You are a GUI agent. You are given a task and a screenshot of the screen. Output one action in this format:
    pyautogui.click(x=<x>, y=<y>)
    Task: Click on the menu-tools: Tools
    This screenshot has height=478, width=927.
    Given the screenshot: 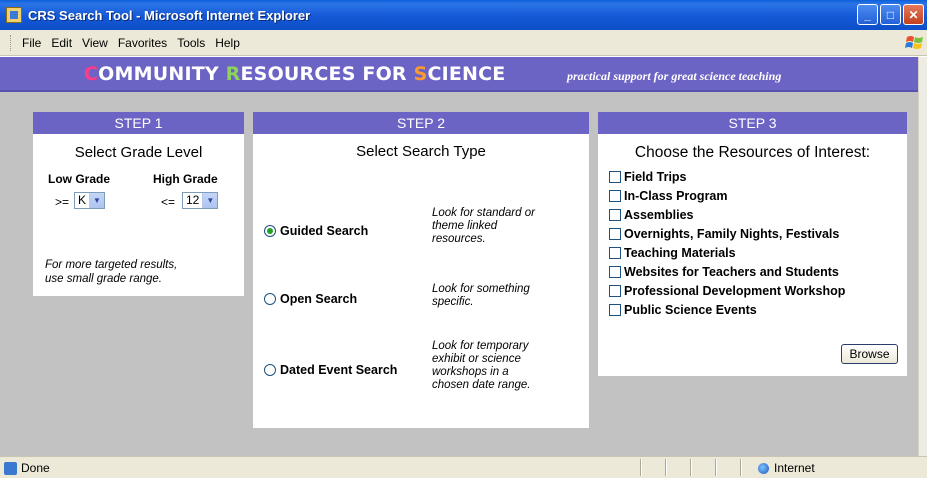 What is the action you would take?
    pyautogui.click(x=191, y=43)
    